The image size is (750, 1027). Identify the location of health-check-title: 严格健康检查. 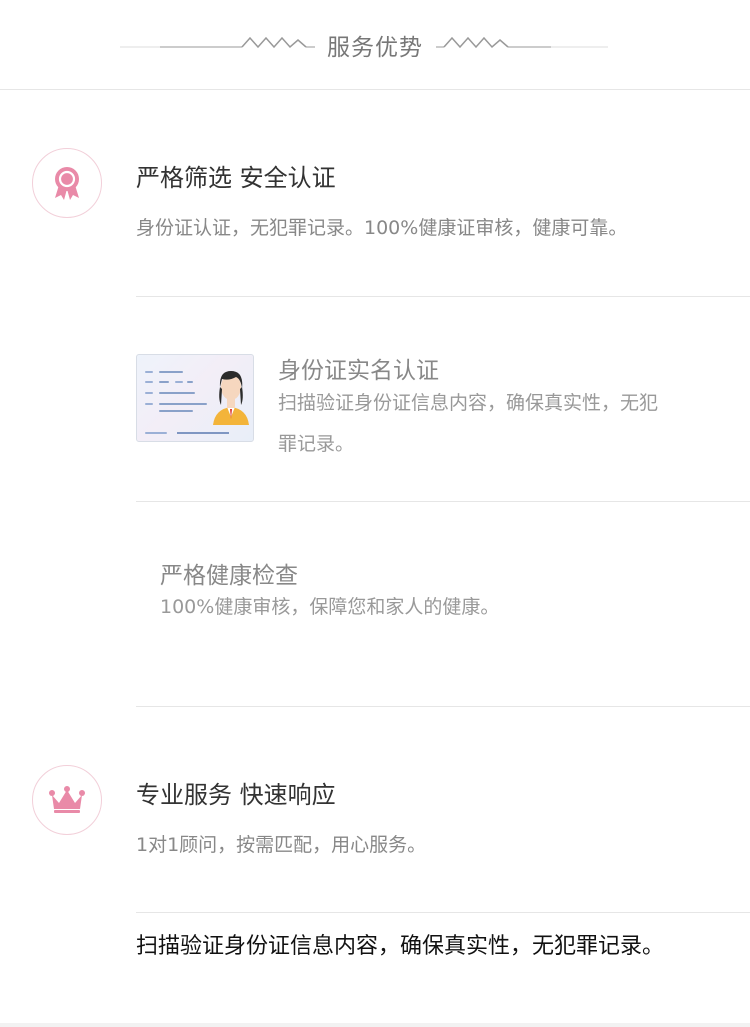
(229, 576).